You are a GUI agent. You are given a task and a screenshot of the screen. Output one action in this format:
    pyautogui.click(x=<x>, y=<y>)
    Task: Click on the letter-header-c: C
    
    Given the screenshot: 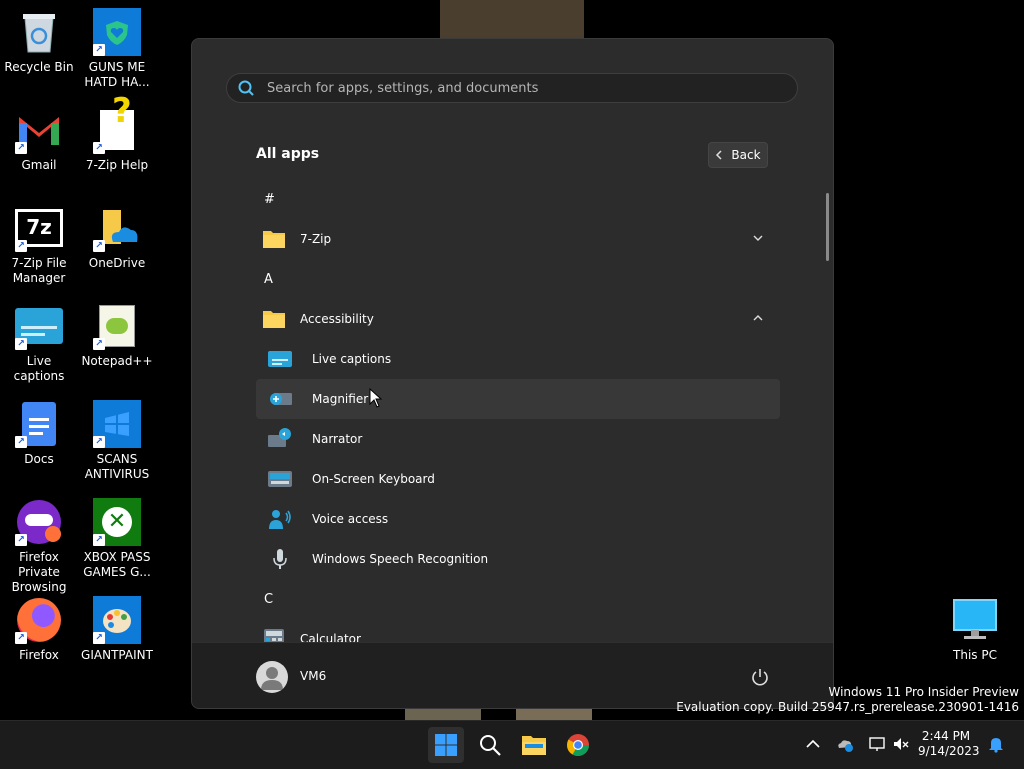 What is the action you would take?
    pyautogui.click(x=518, y=599)
    